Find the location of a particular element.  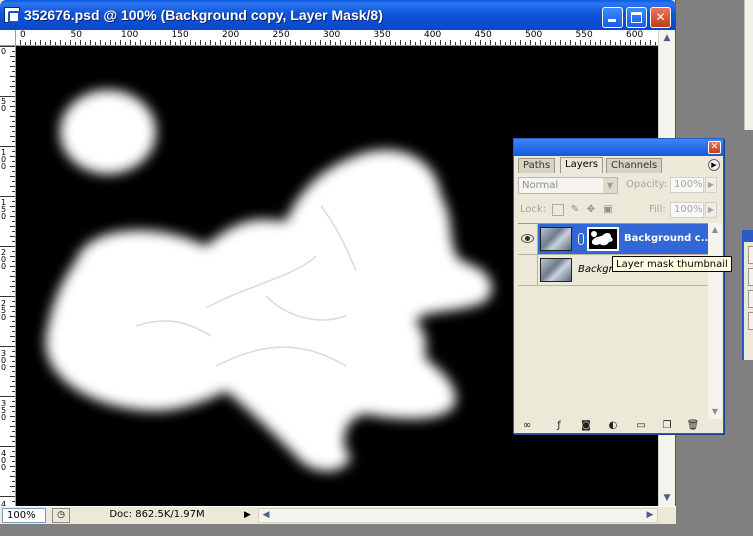

ruler-label: 0 is located at coordinates (4, 51).